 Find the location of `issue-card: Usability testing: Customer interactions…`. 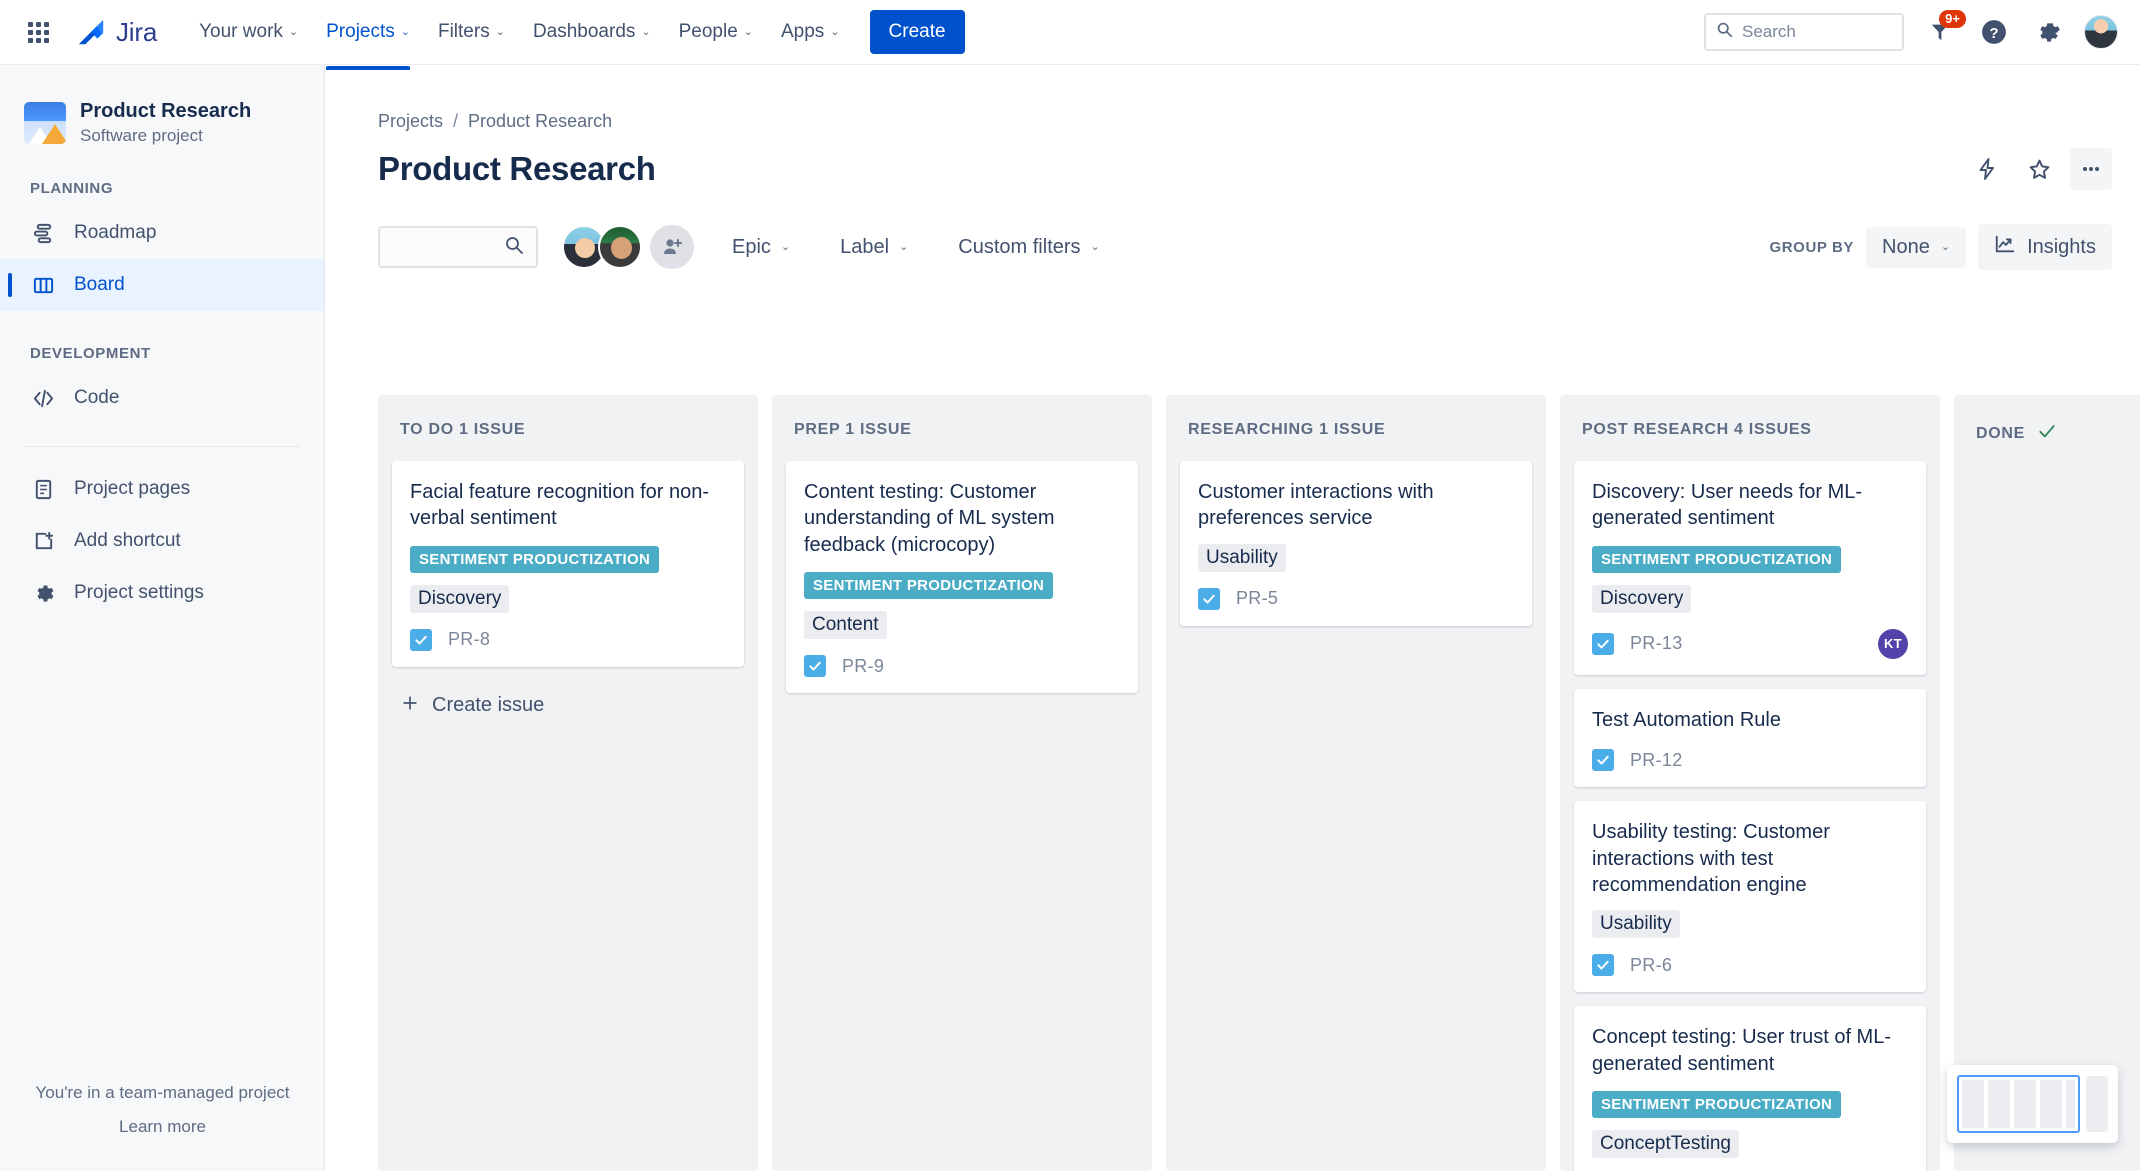

issue-card: Usability testing: Customer interactions… is located at coordinates (1750, 897).